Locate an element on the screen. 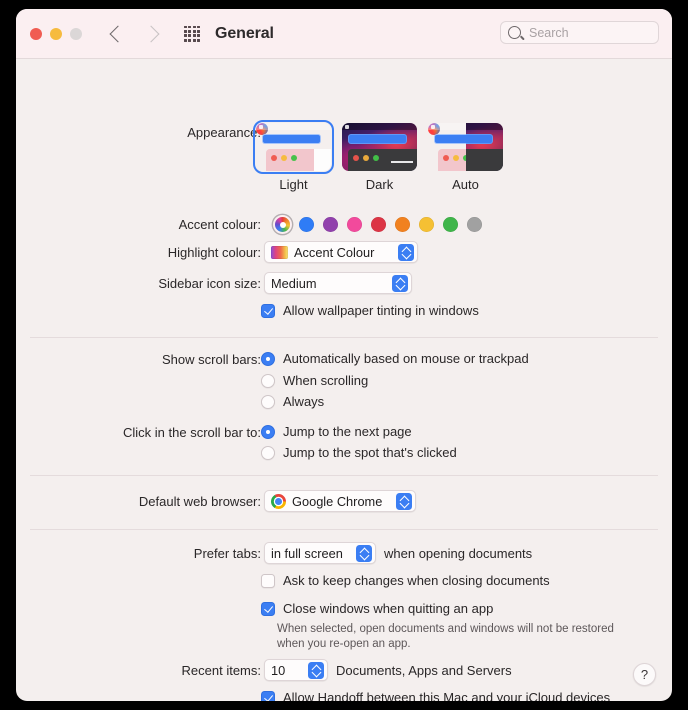  search-field is located at coordinates (579, 32).